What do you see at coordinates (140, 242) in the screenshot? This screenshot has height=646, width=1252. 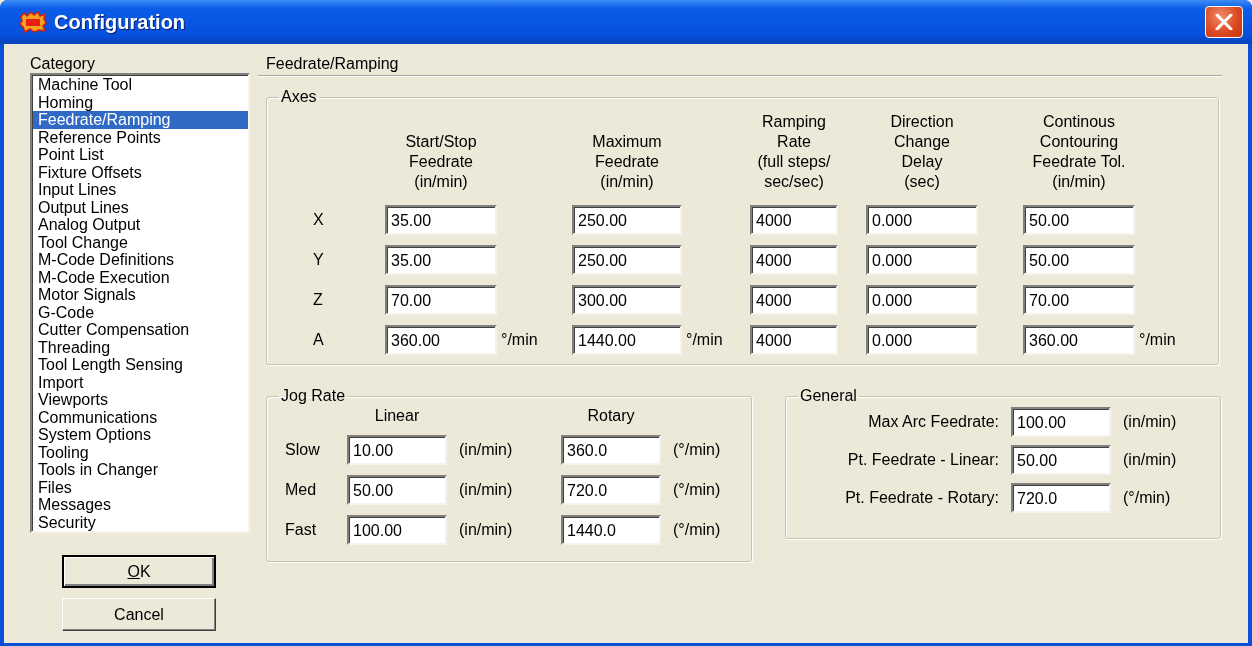 I see `list-item: Tool Change` at bounding box center [140, 242].